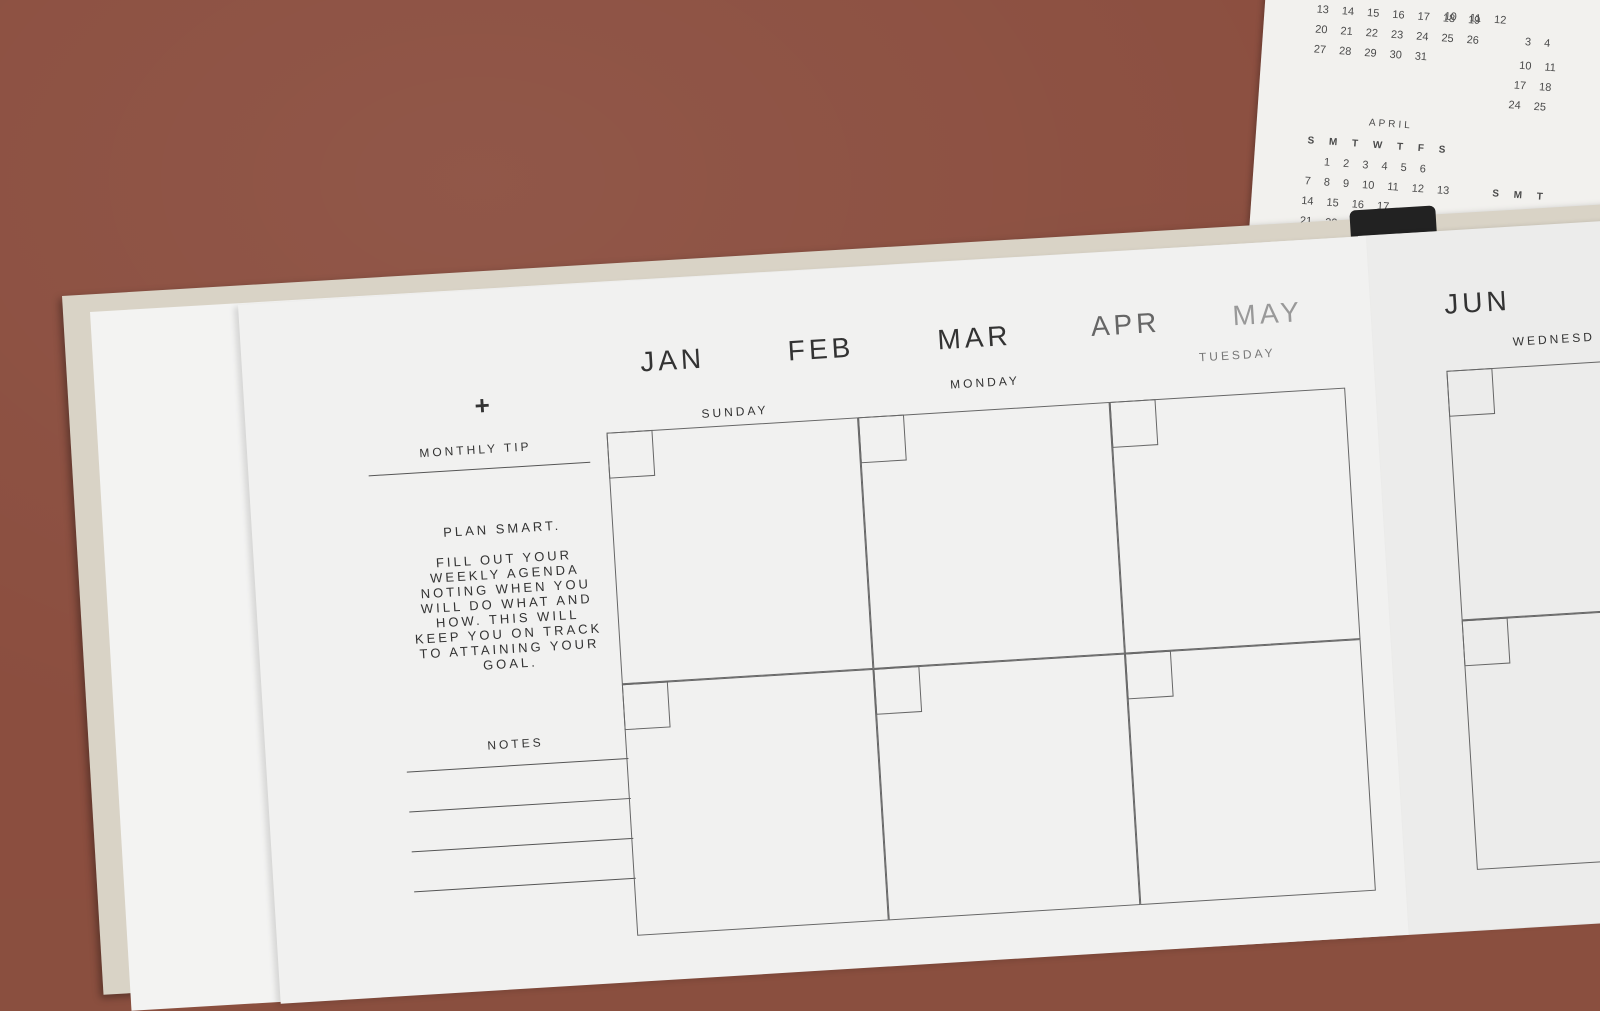 Image resolution: width=1600 pixels, height=1011 pixels. Describe the element at coordinates (1237, 355) in the screenshot. I see `day-label-tuesday: TUESDAY` at that location.